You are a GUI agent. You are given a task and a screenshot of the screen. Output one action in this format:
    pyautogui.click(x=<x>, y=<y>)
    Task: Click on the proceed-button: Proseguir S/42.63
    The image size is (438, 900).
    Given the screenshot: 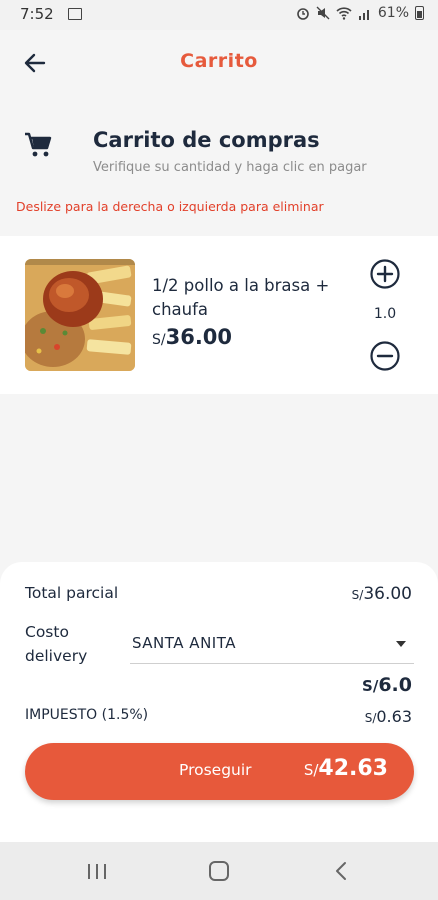 What is the action you would take?
    pyautogui.click(x=219, y=771)
    